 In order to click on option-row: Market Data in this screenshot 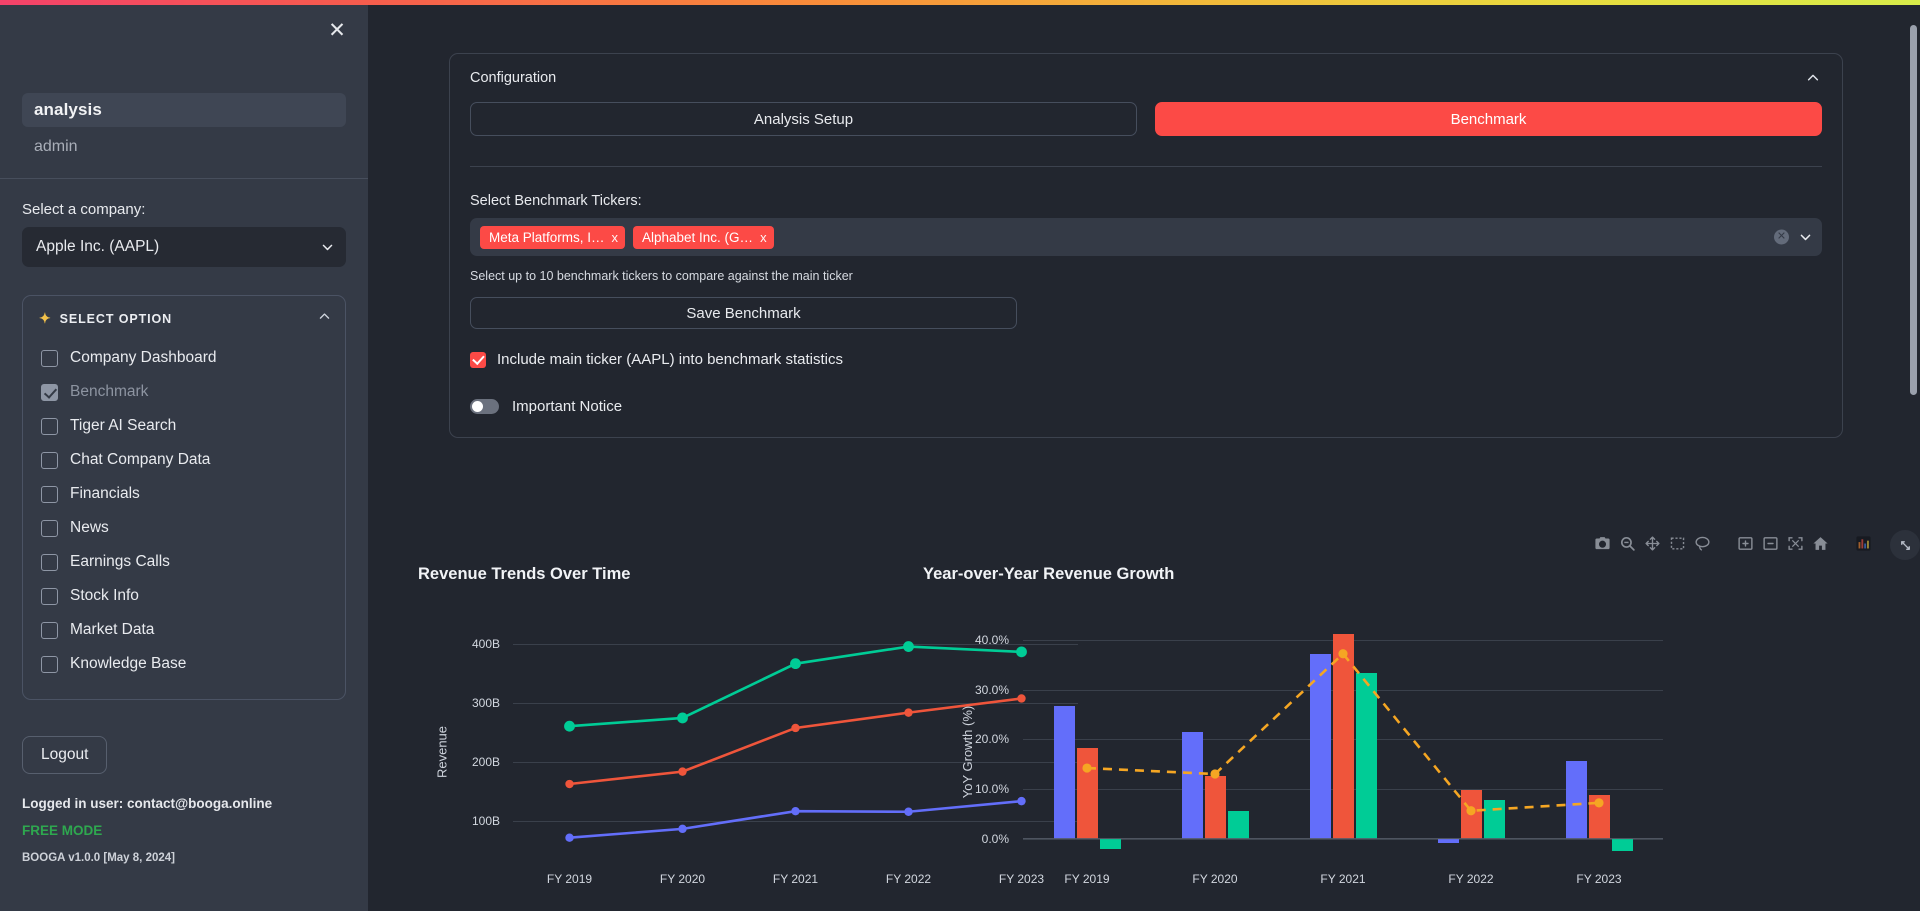, I will do `click(184, 630)`.